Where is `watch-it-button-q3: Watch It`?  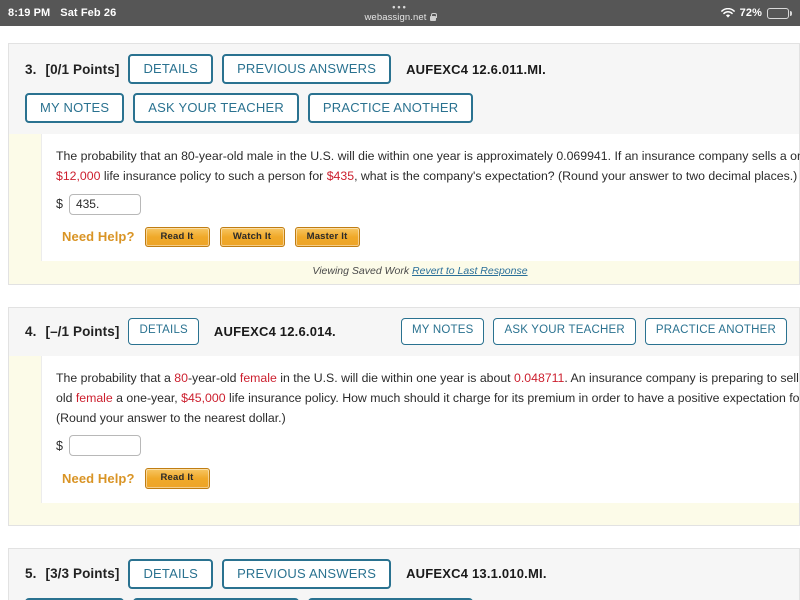
watch-it-button-q3: Watch It is located at coordinates (252, 237).